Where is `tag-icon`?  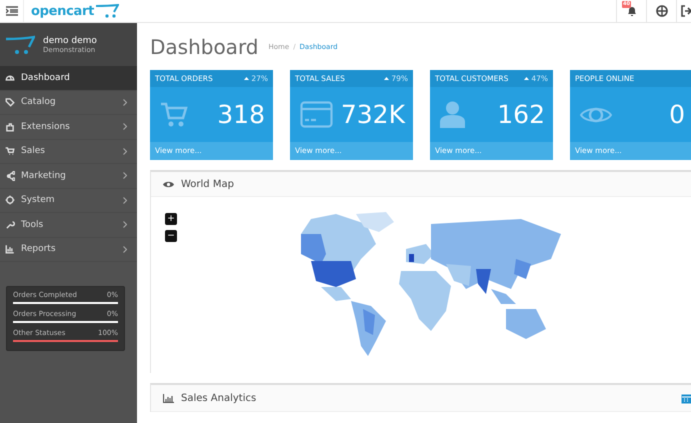 tag-icon is located at coordinates (10, 102).